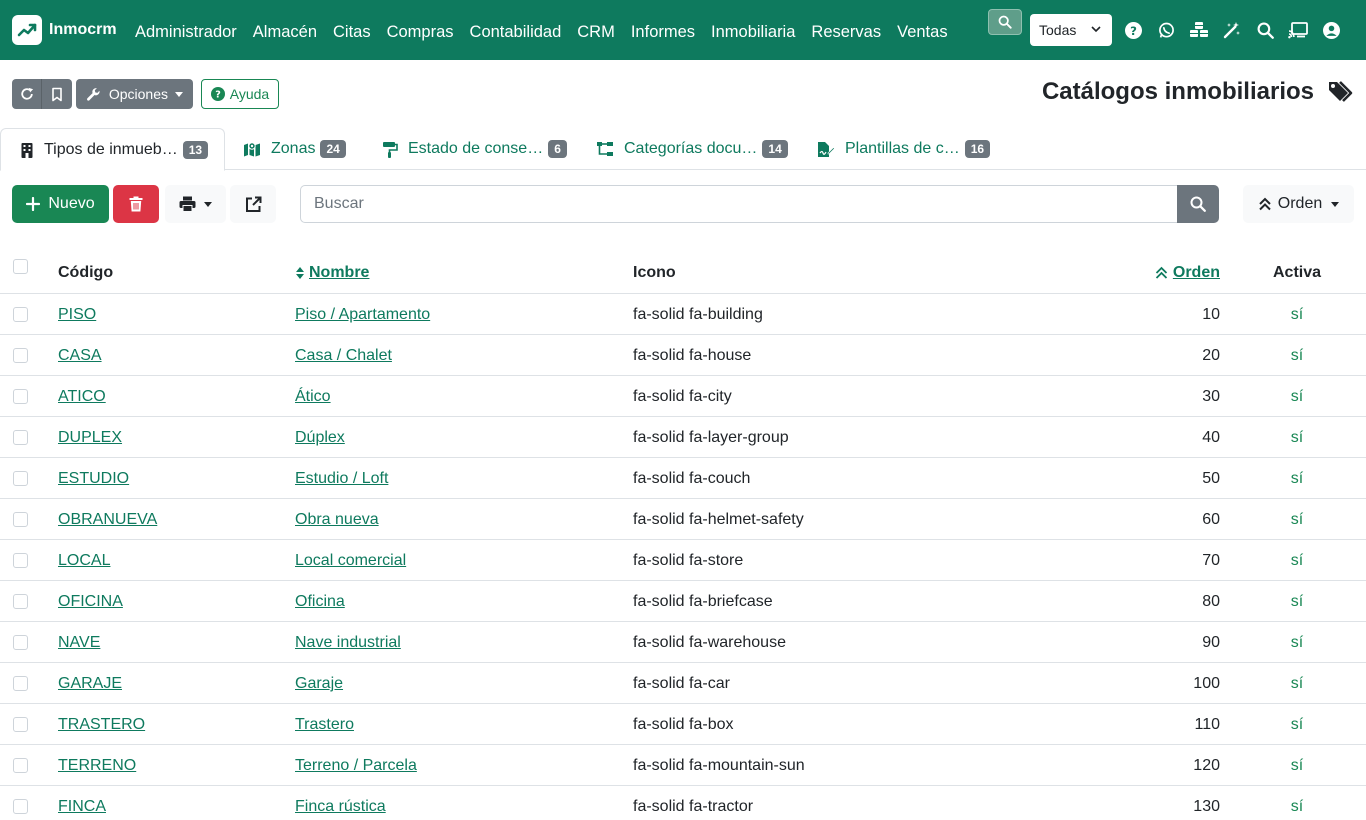 The image size is (1366, 820). I want to click on row-icono: fa-solid fa-car, so click(681, 683).